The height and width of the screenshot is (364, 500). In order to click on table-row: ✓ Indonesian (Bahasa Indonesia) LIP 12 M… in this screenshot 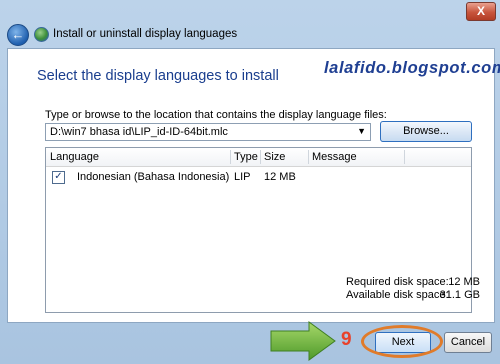, I will do `click(258, 178)`.